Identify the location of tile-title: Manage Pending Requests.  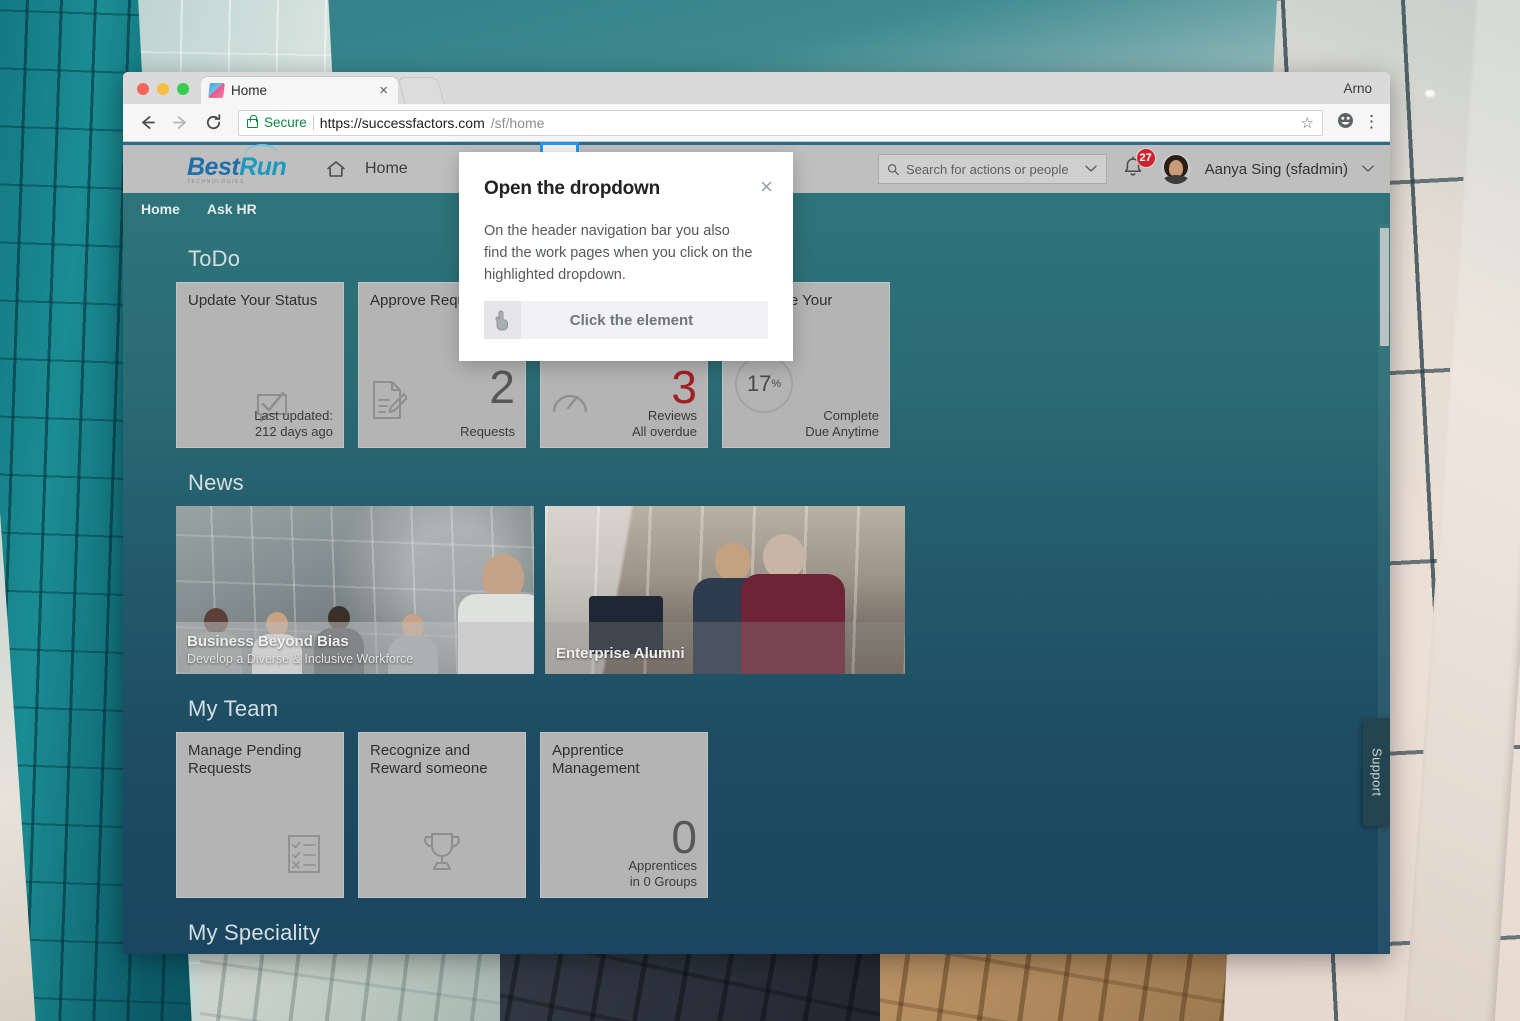
(245, 759).